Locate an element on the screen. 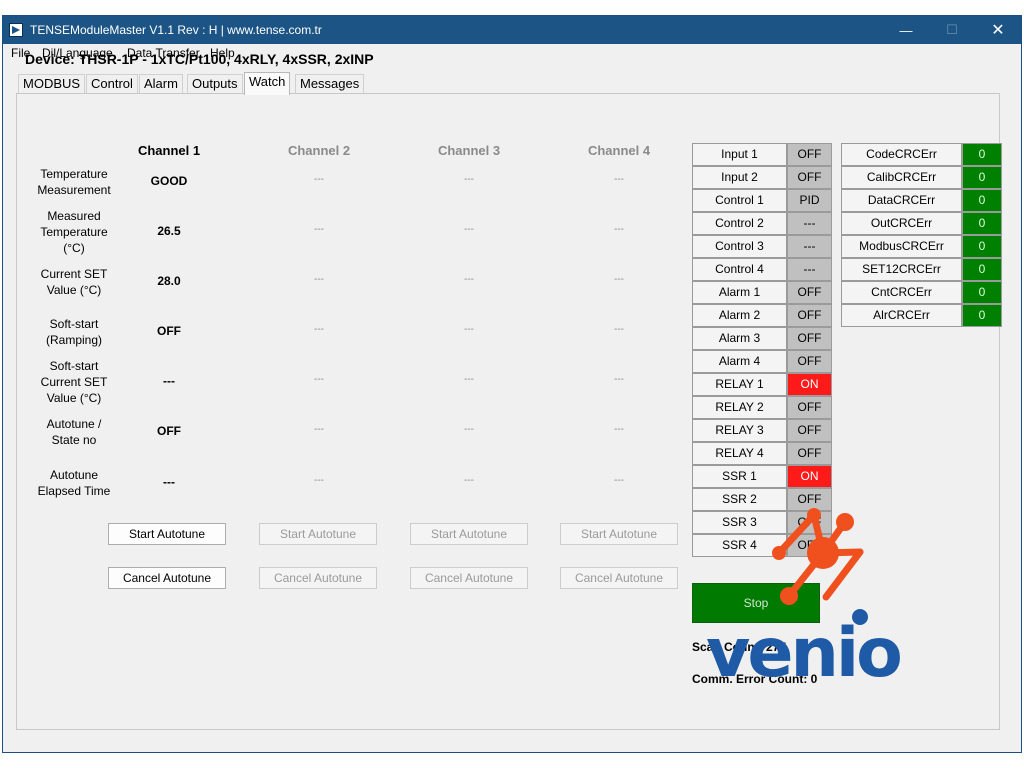 This screenshot has height=768, width=1024. status-label: RELAY 3 is located at coordinates (739, 430).